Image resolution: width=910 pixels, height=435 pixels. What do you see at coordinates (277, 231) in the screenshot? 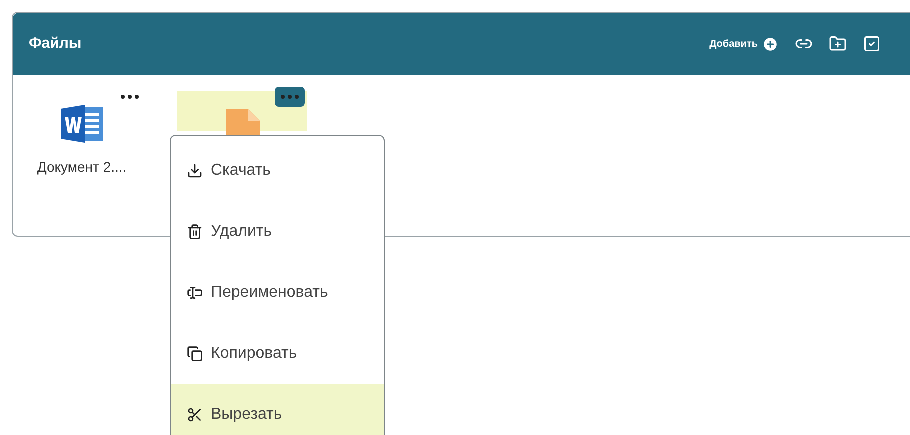
I see `menu-item: Удалить` at bounding box center [277, 231].